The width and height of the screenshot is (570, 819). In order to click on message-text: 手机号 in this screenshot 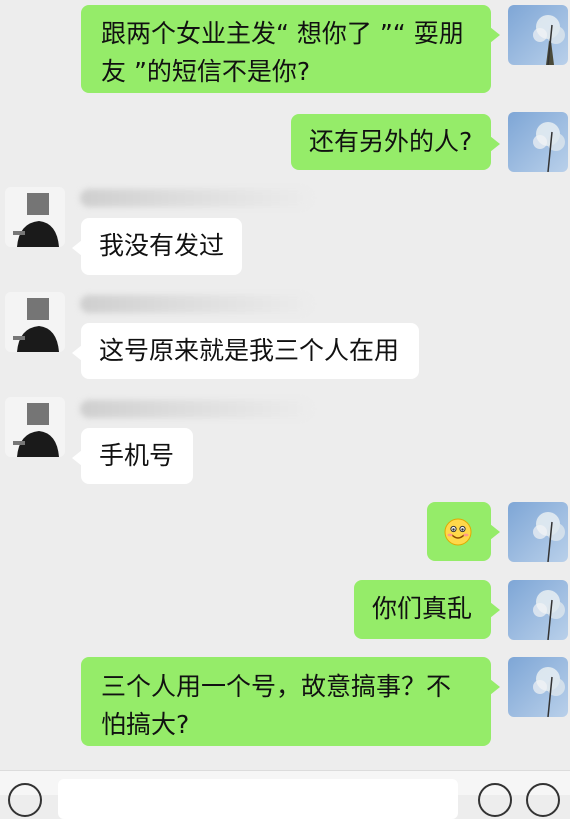, I will do `click(137, 455)`.